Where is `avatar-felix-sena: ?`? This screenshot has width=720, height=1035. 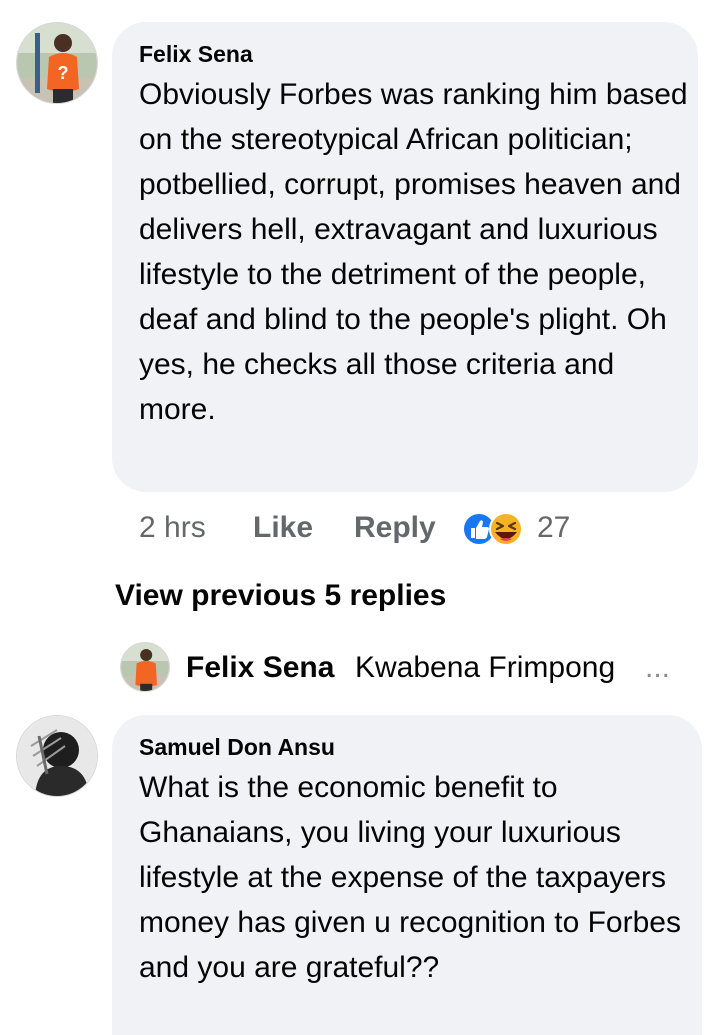
avatar-felix-sena: ? is located at coordinates (57, 63).